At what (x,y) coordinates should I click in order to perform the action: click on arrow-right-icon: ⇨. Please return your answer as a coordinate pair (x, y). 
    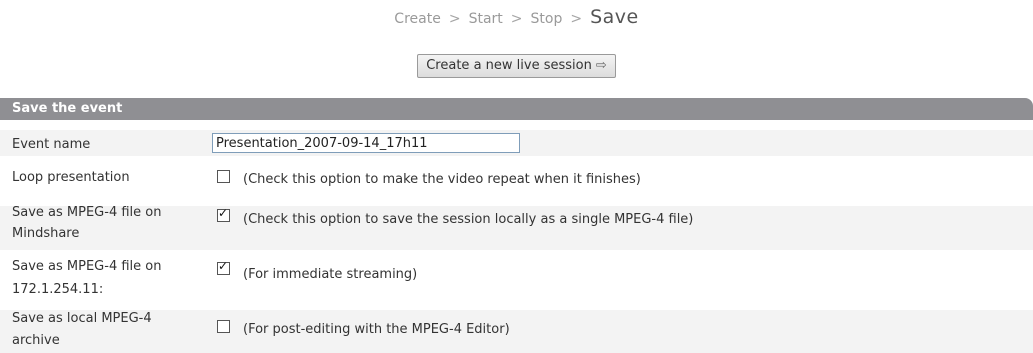
    Looking at the image, I should click on (601, 65).